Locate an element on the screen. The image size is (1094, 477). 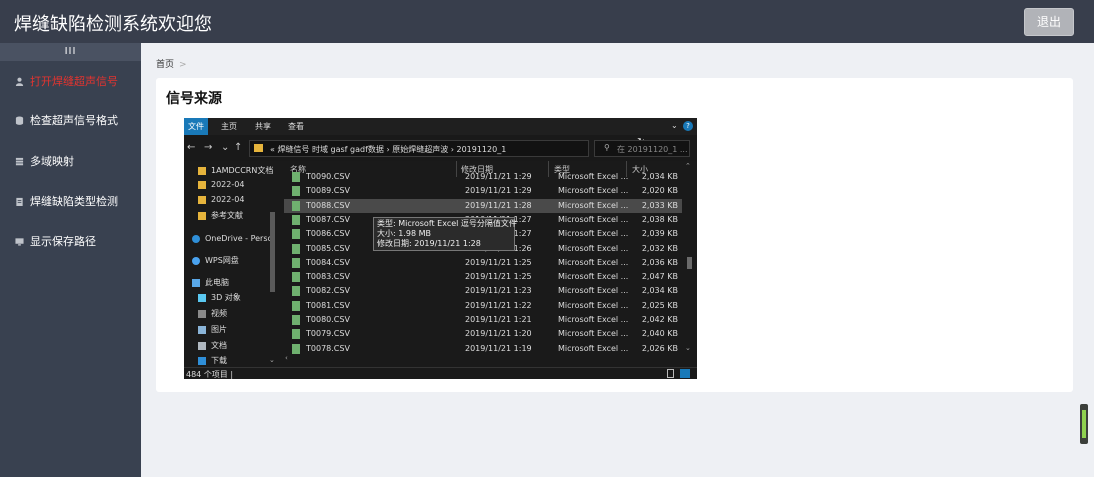
file-date: 2019/11/21 1:19 is located at coordinates (498, 348).